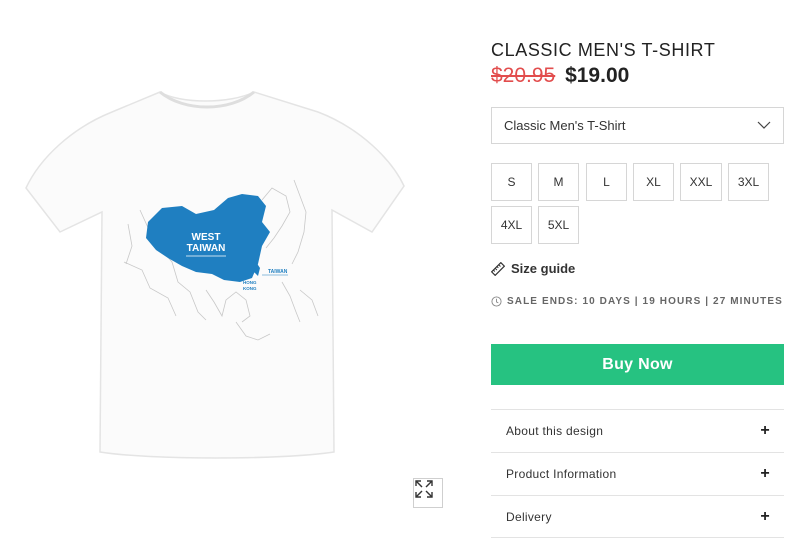  I want to click on chevron-down-icon, so click(764, 125).